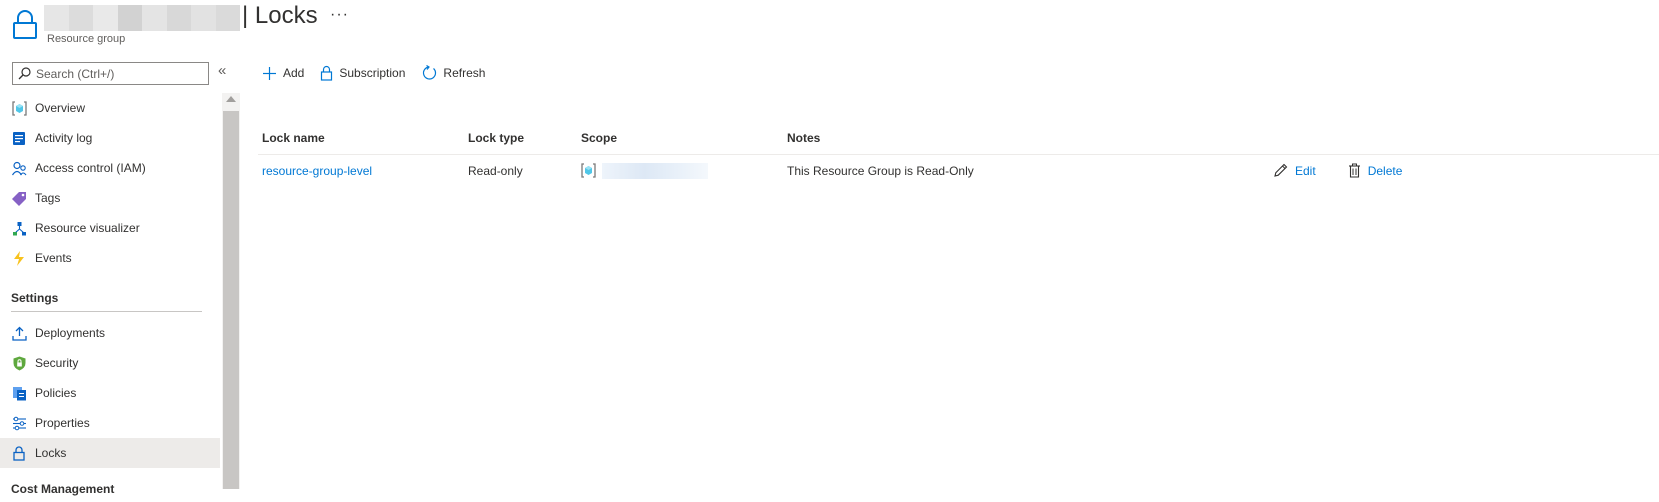 The width and height of the screenshot is (1659, 502). I want to click on lock-name-link: resource-group-level, so click(365, 171).